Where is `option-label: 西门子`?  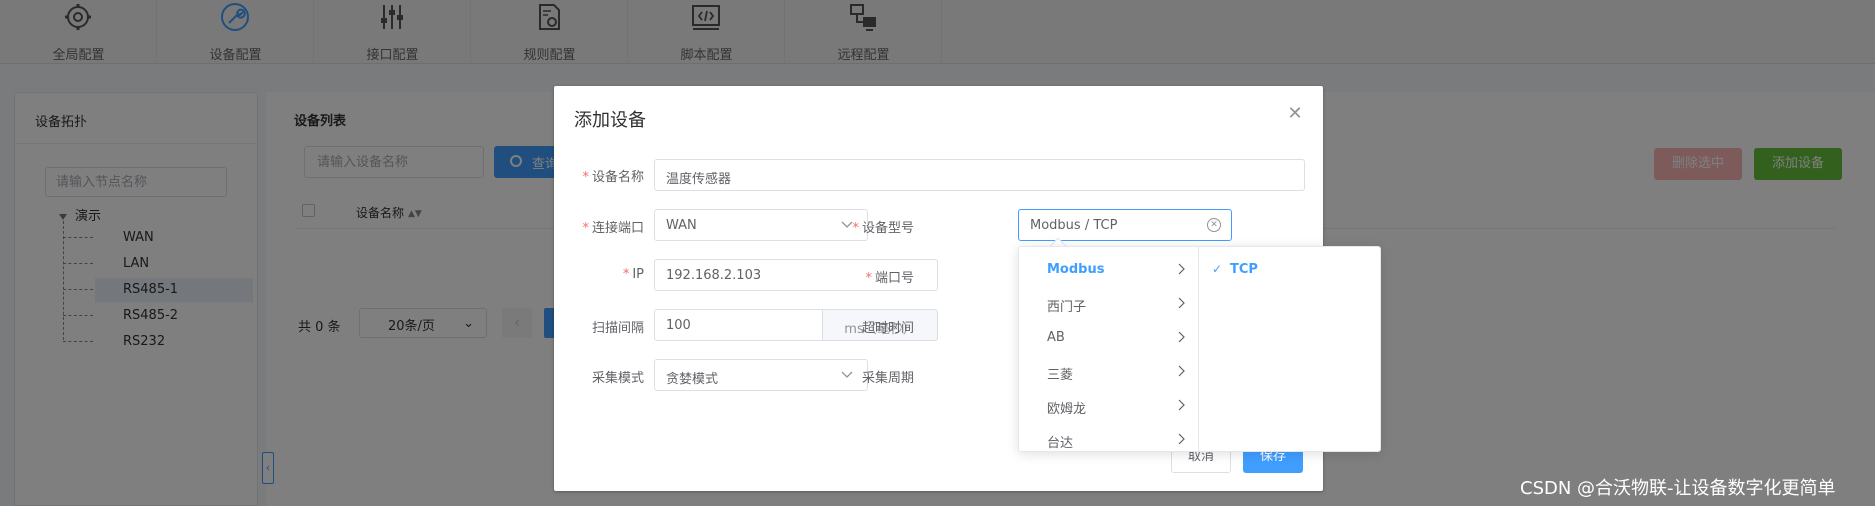
option-label: 西门子 is located at coordinates (1067, 307).